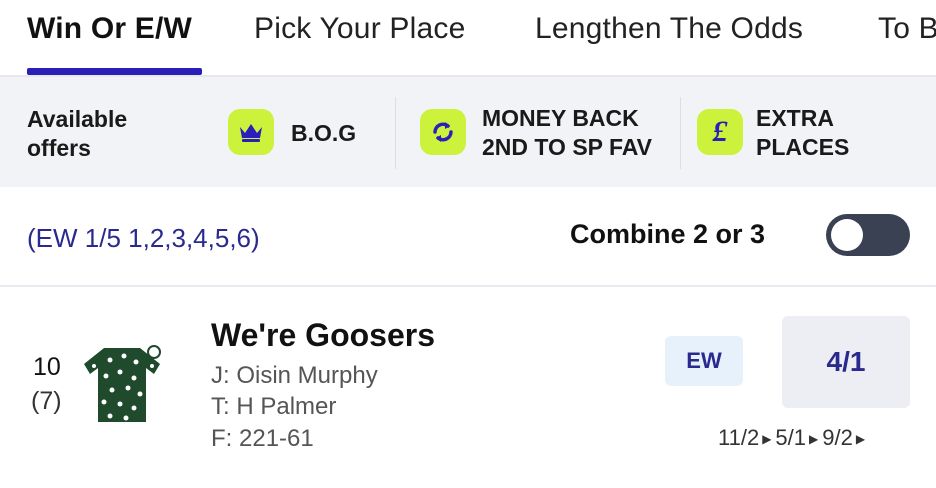  I want to click on toggle-knob, so click(847, 235).